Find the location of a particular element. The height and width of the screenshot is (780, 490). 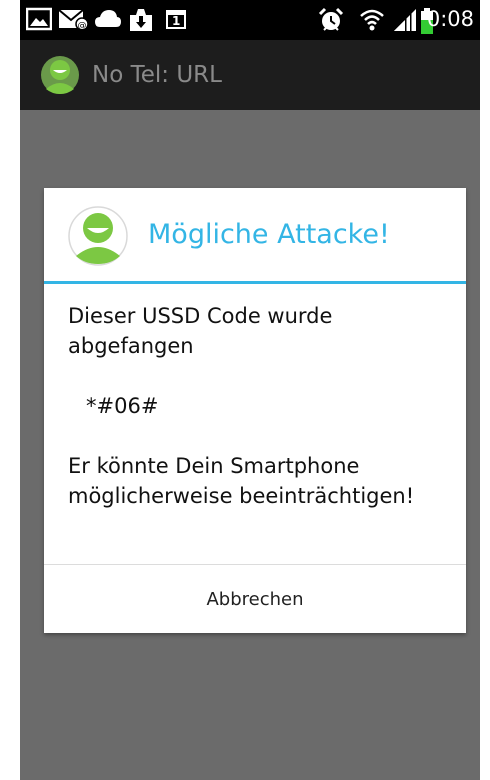

dialog-message-intercepted: Dieser USSD Code wurde abgefangen is located at coordinates (200, 331).